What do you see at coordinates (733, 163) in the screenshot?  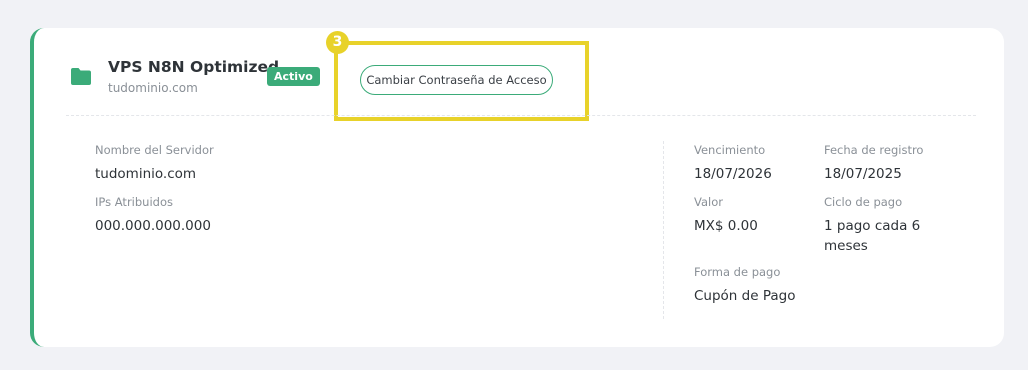 I see `due-date-field: Vencimiento 18/07/2026` at bounding box center [733, 163].